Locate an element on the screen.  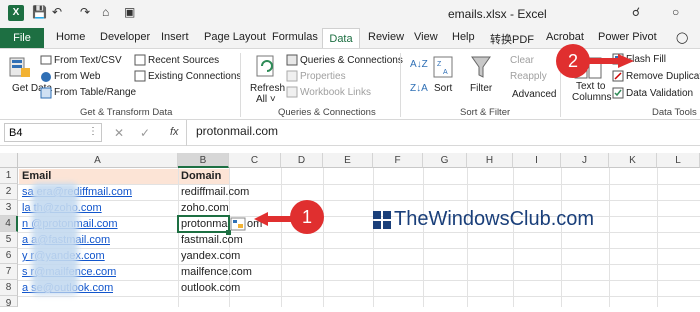
existing-connections-button: Existing Connections is located at coordinates (194, 76).